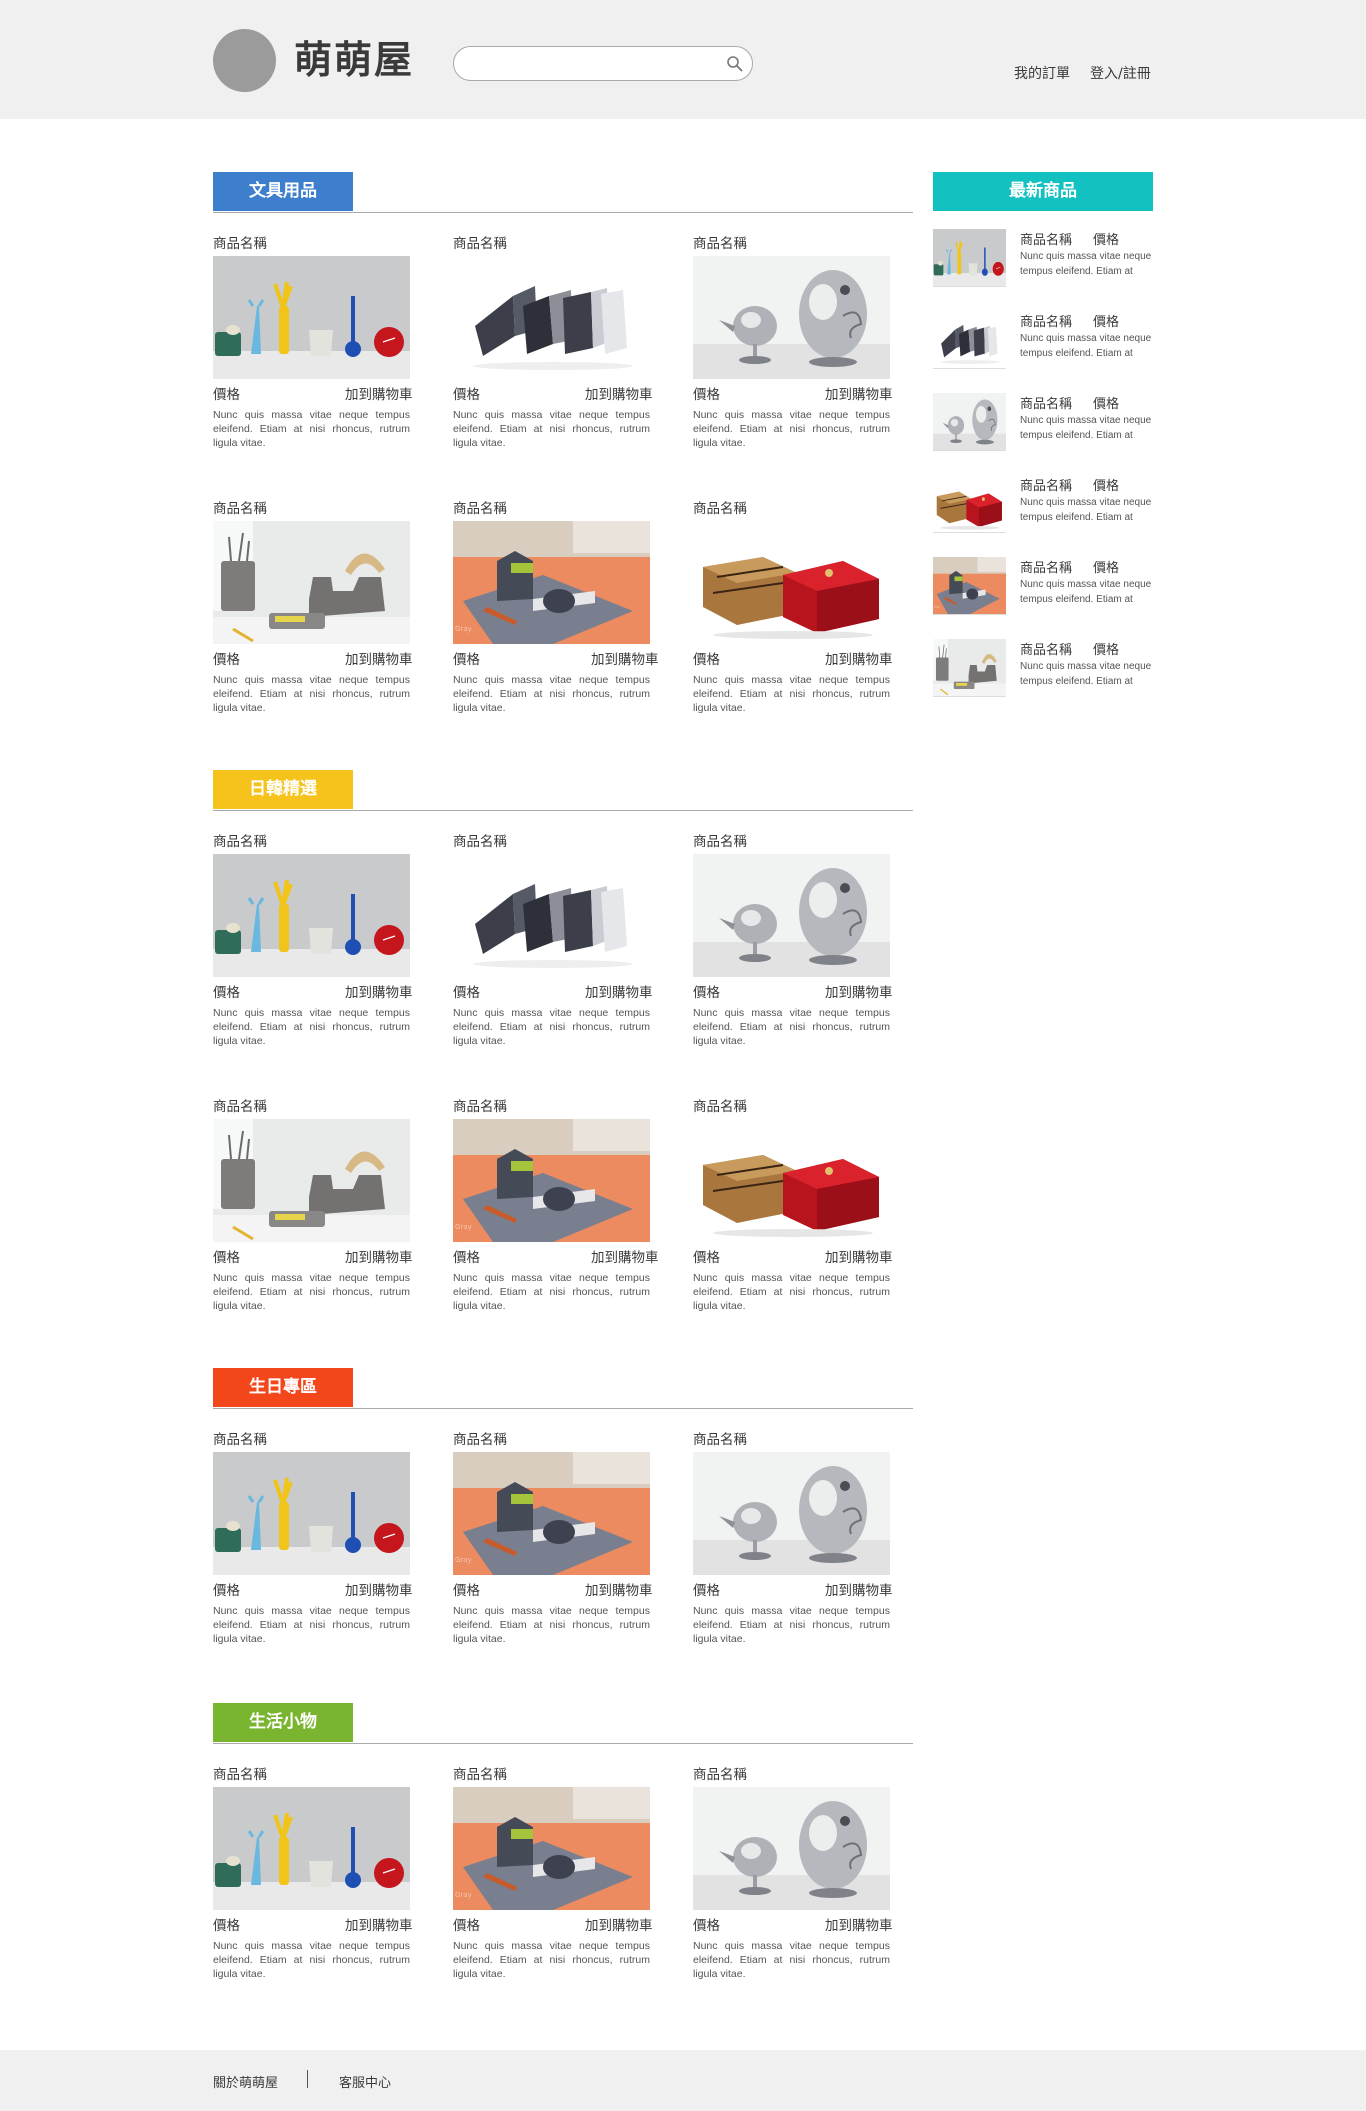 The image size is (1366, 2111). I want to click on section-tab: 文具用品, so click(283, 191).